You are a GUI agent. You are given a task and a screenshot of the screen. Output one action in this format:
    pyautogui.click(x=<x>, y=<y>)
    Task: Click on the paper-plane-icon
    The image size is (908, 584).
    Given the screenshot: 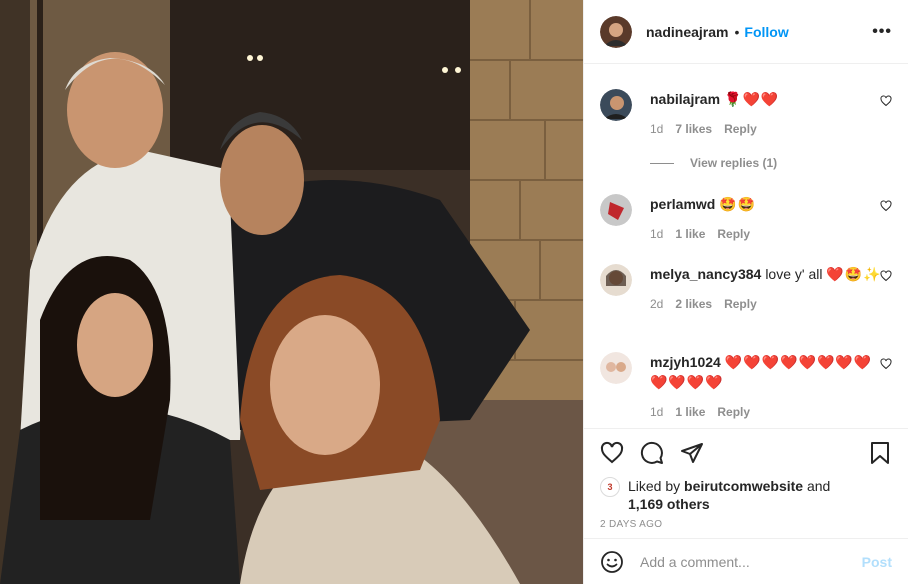 What is the action you would take?
    pyautogui.click(x=692, y=453)
    